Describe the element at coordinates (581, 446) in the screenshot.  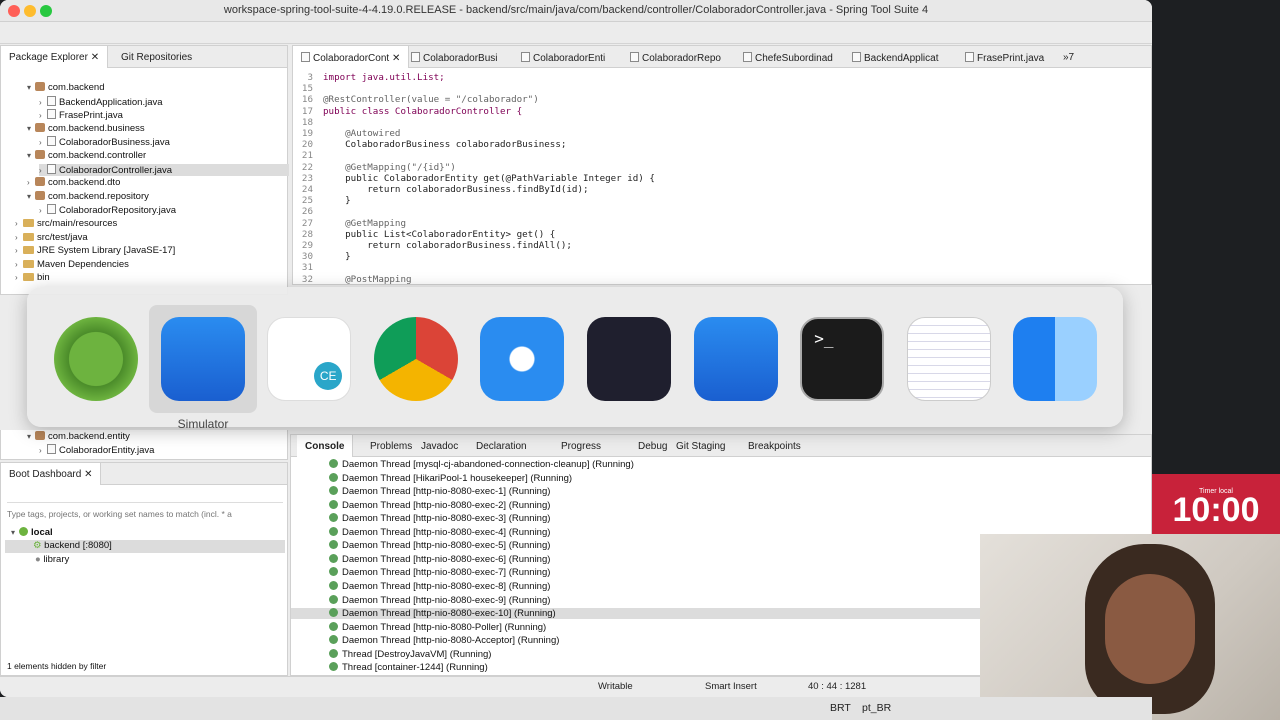
I see `console-tab: Progress` at that location.